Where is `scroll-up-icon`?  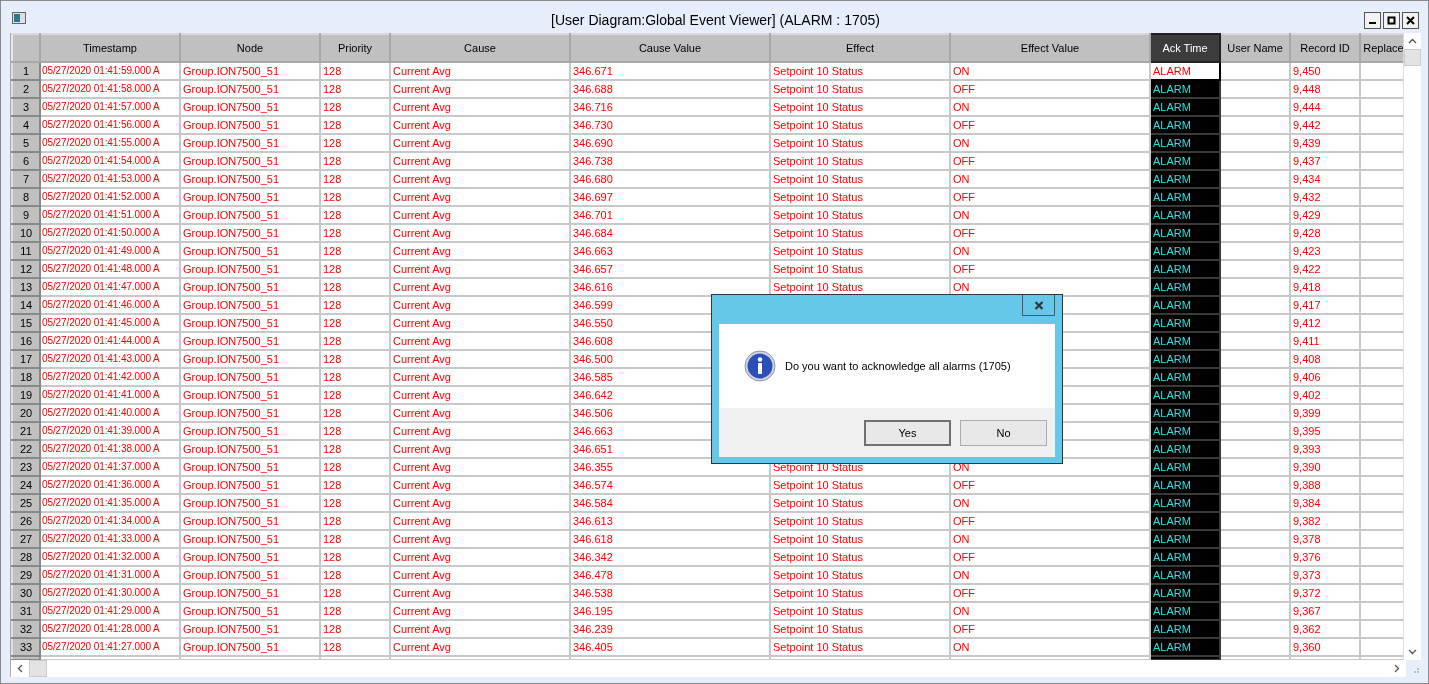 scroll-up-icon is located at coordinates (1412, 41).